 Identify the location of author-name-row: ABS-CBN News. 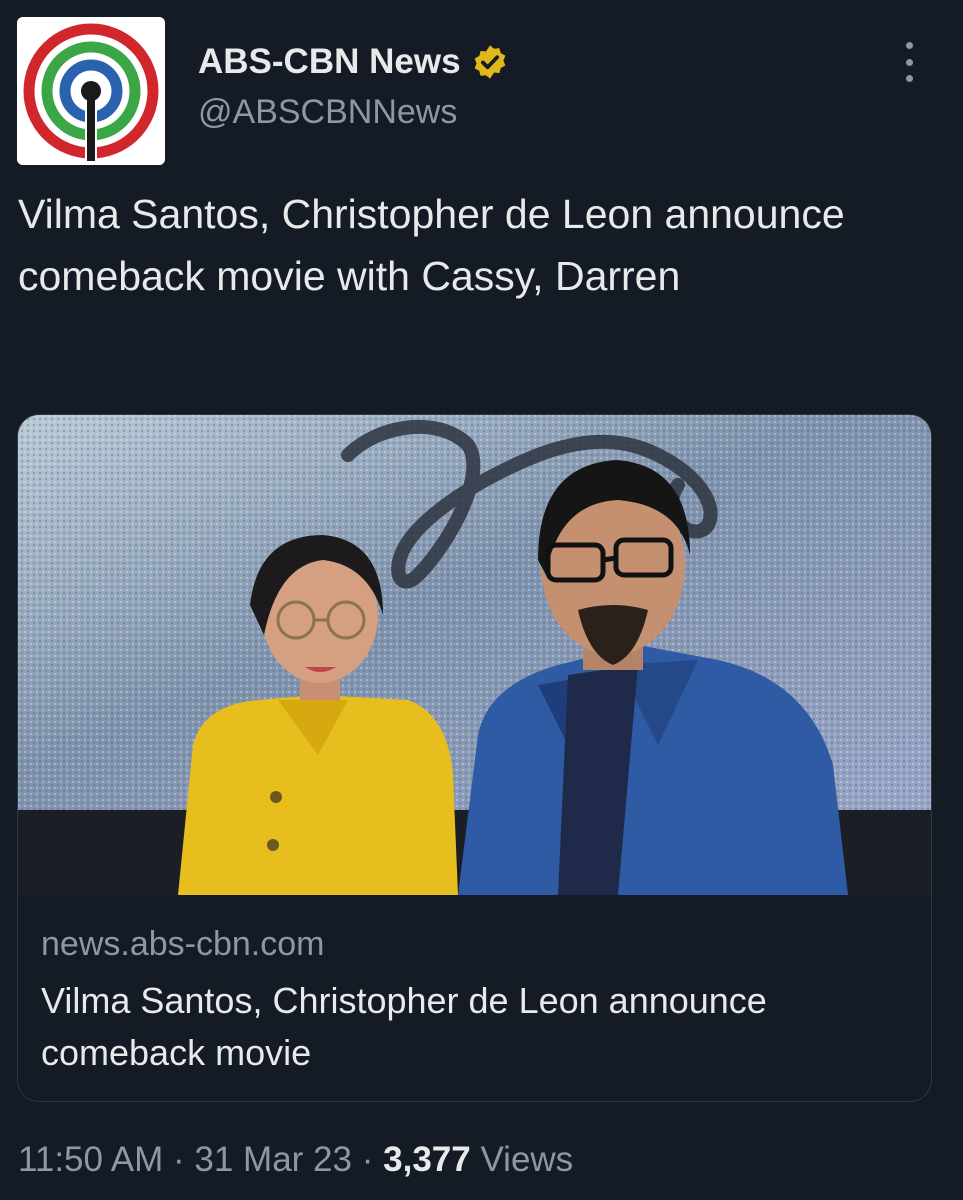
(353, 62).